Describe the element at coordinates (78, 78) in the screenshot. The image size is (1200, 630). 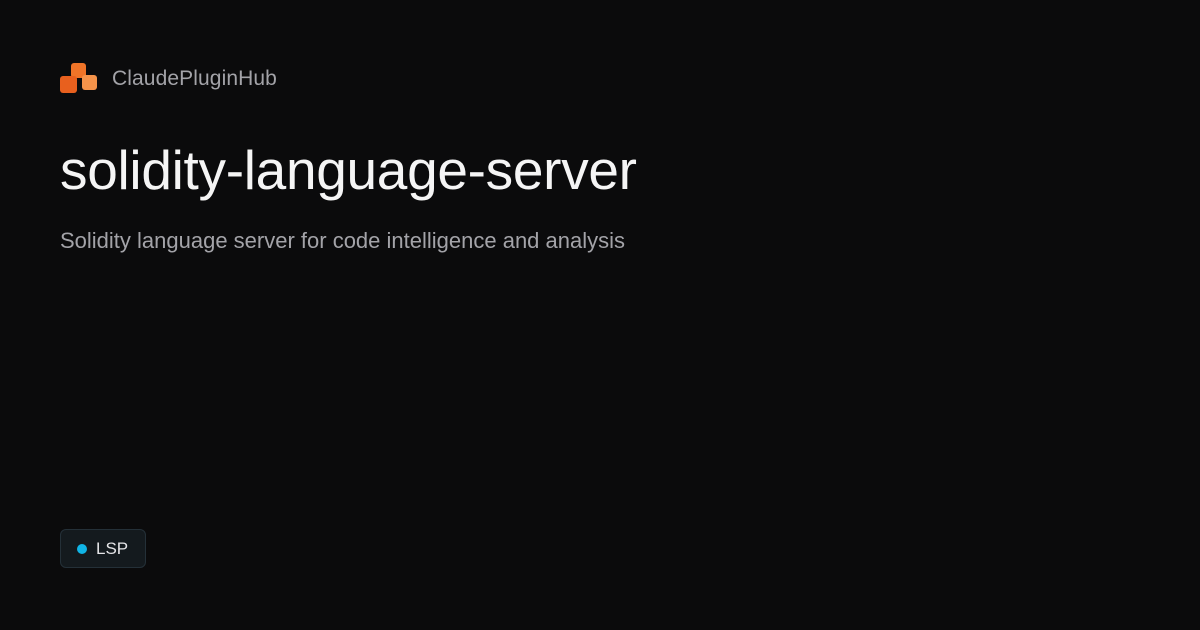
I see `stacked-blocks-icon` at that location.